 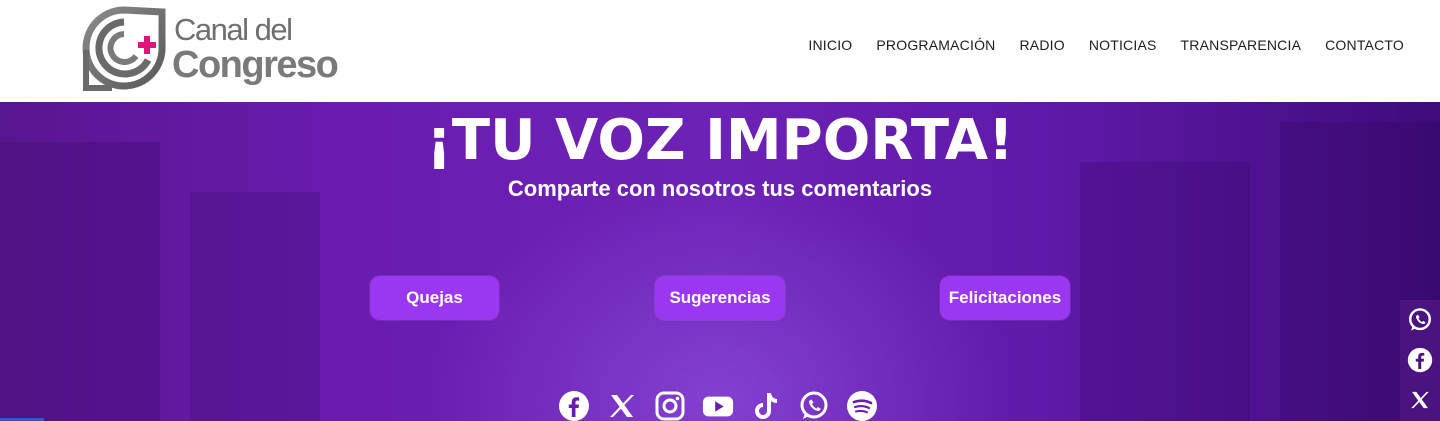 I want to click on felicitaciones-button: Felicitaciones, so click(x=1005, y=298).